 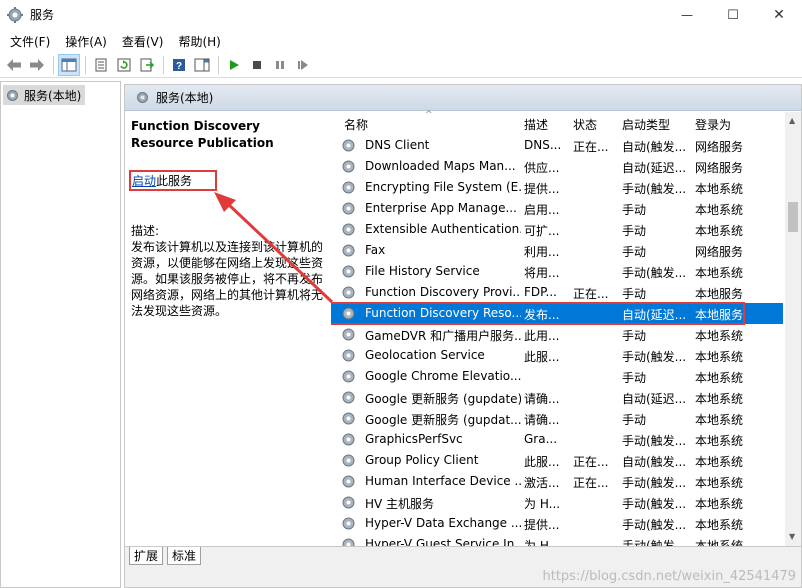 I want to click on table-row: Downloaded Maps Man... 供应... 自动(延迟... 网络服务, so click(x=557, y=166).